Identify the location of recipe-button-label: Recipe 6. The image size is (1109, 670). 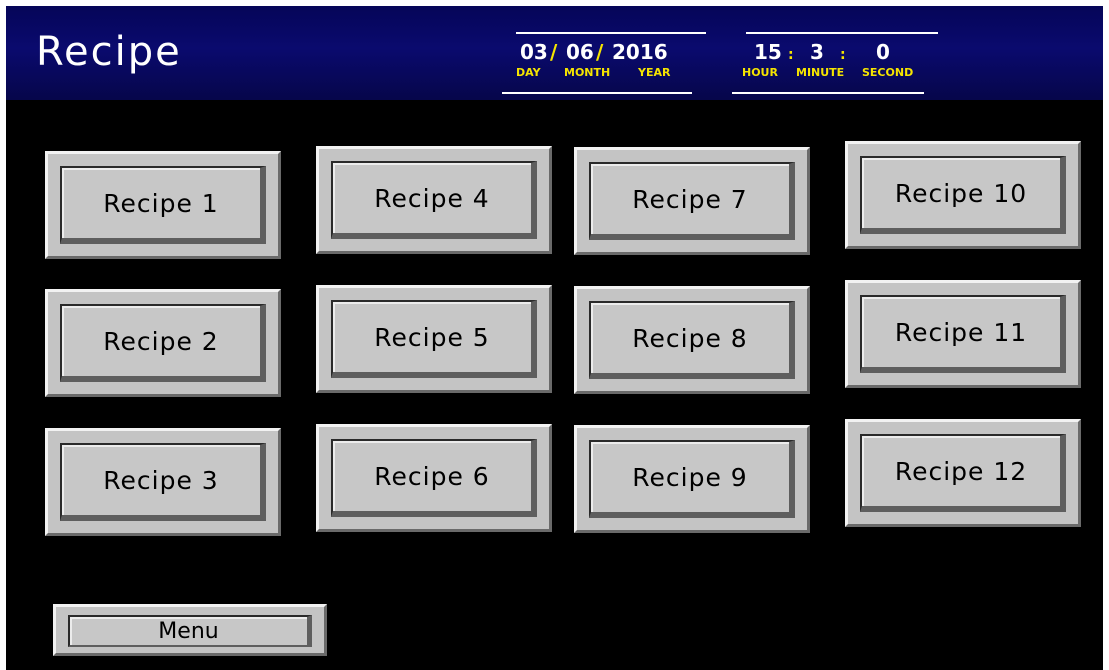
(432, 476).